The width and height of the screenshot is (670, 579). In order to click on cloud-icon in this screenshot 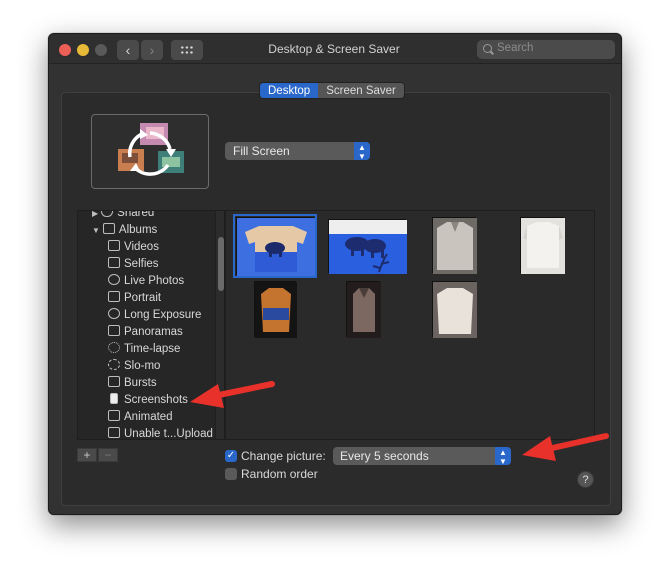, I will do `click(107, 214)`.